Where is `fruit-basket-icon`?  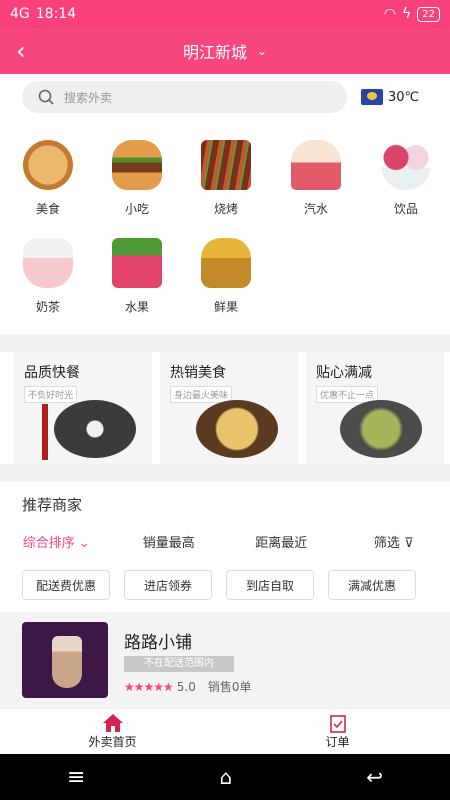 fruit-basket-icon is located at coordinates (137, 263).